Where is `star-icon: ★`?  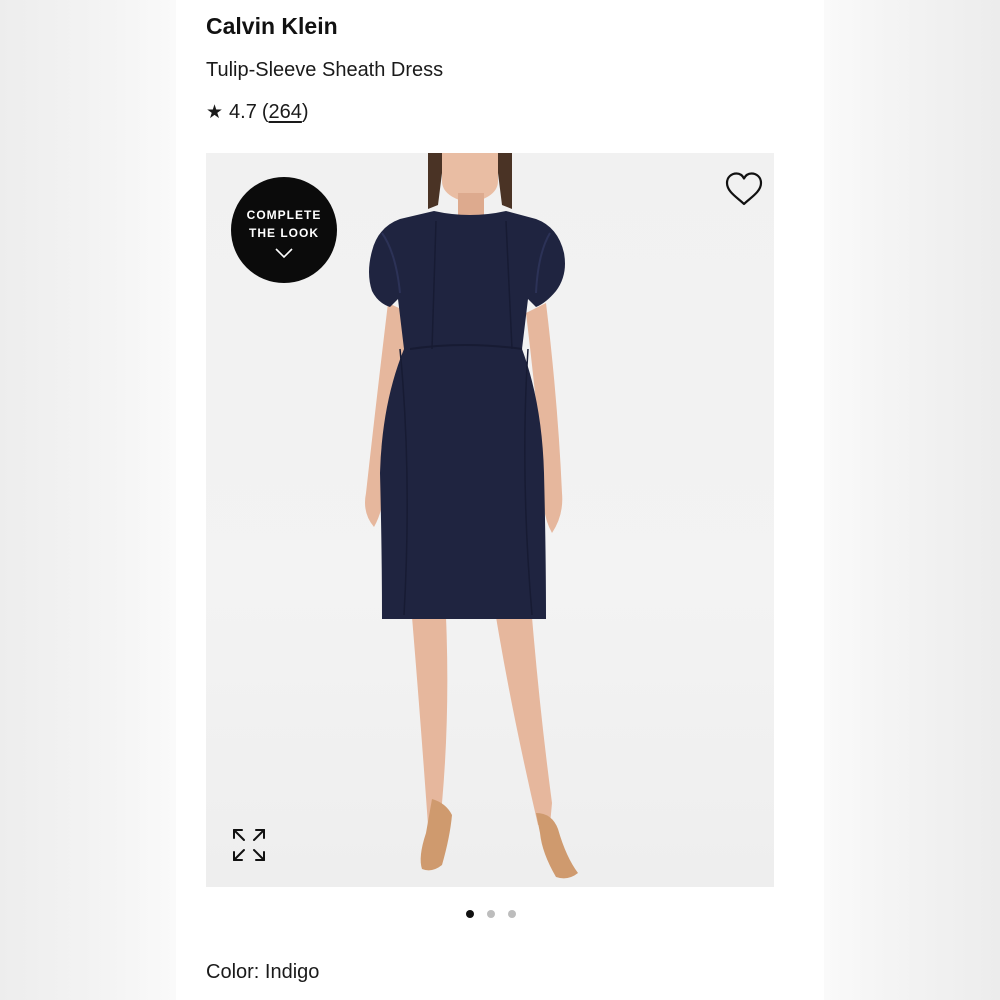 star-icon: ★ is located at coordinates (215, 112).